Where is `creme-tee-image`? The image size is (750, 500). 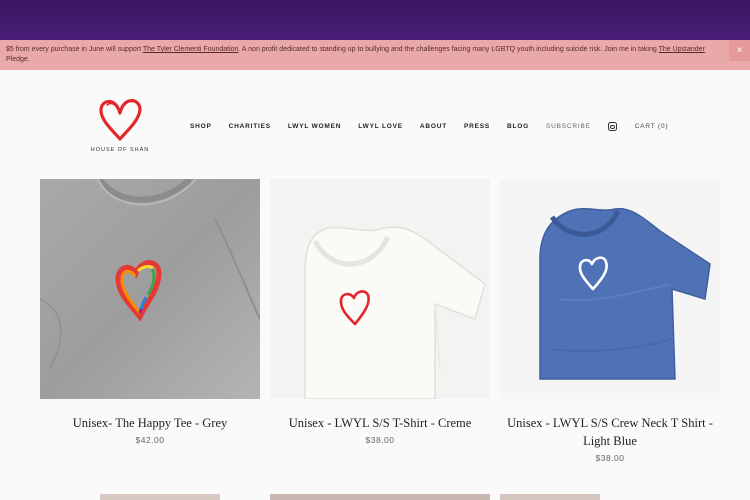
creme-tee-image is located at coordinates (380, 289).